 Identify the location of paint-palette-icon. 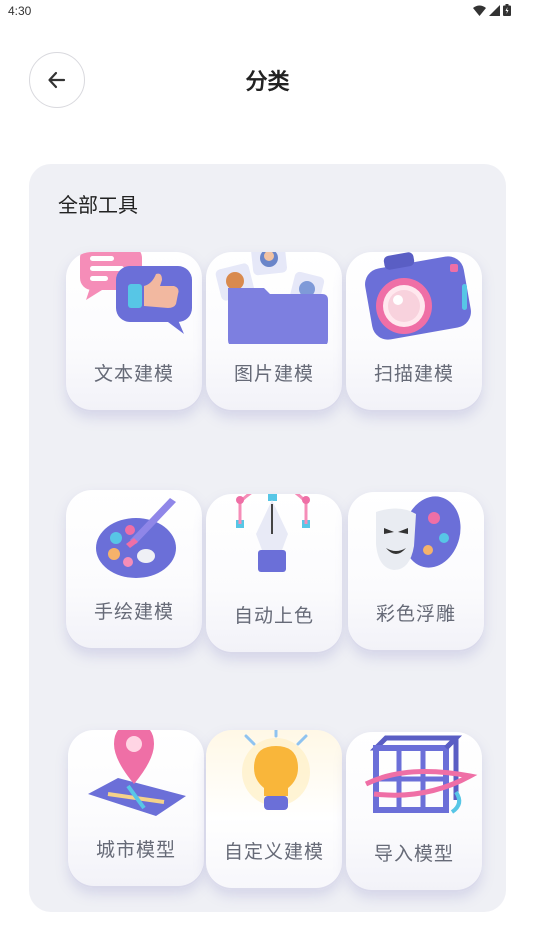
(136, 538).